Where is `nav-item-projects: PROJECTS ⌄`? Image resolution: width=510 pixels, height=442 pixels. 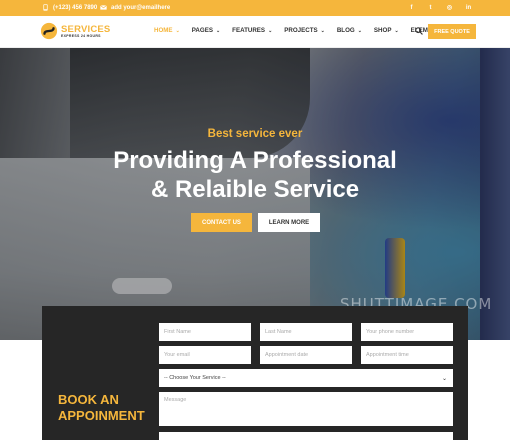 nav-item-projects: PROJECTS ⌄ is located at coordinates (304, 30).